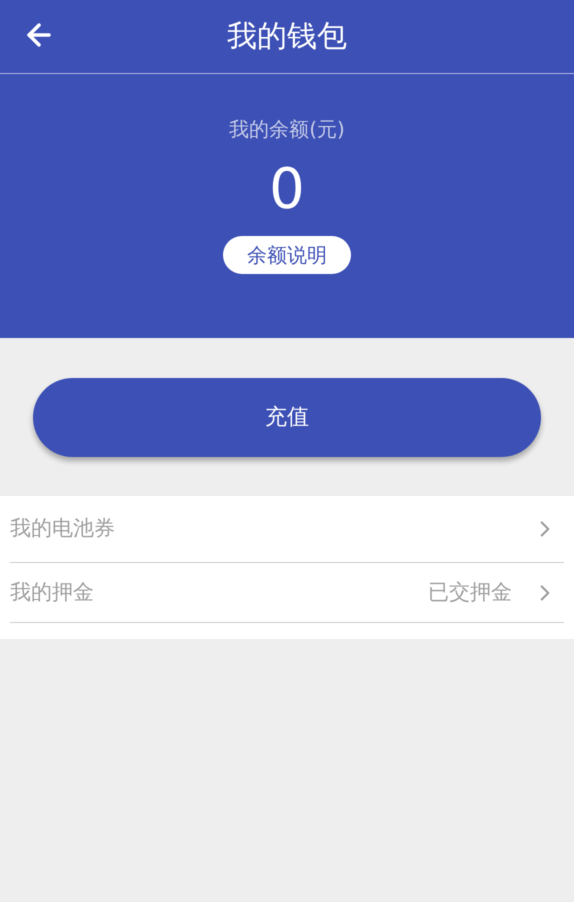  I want to click on menu-label: 我的电池券, so click(62, 528).